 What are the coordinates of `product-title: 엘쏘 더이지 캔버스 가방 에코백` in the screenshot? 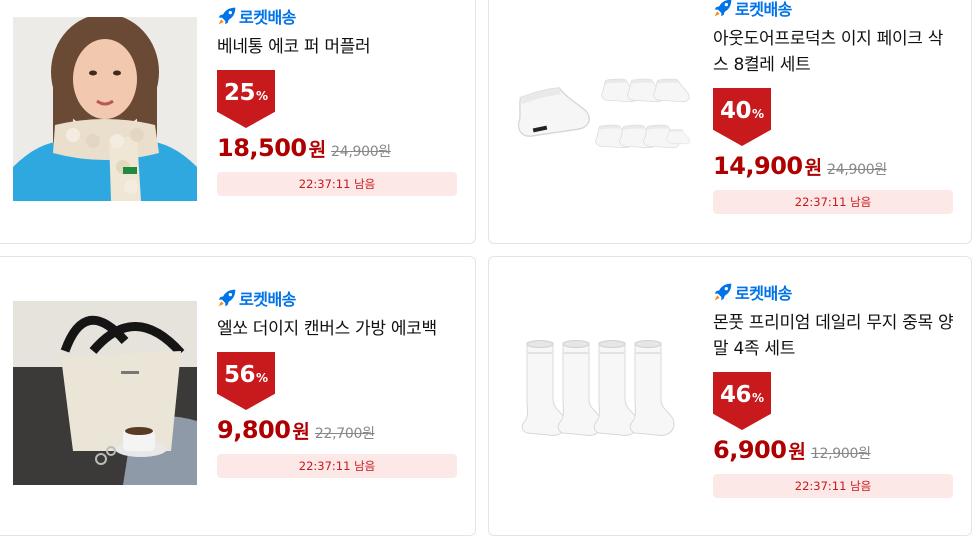 It's located at (338, 329).